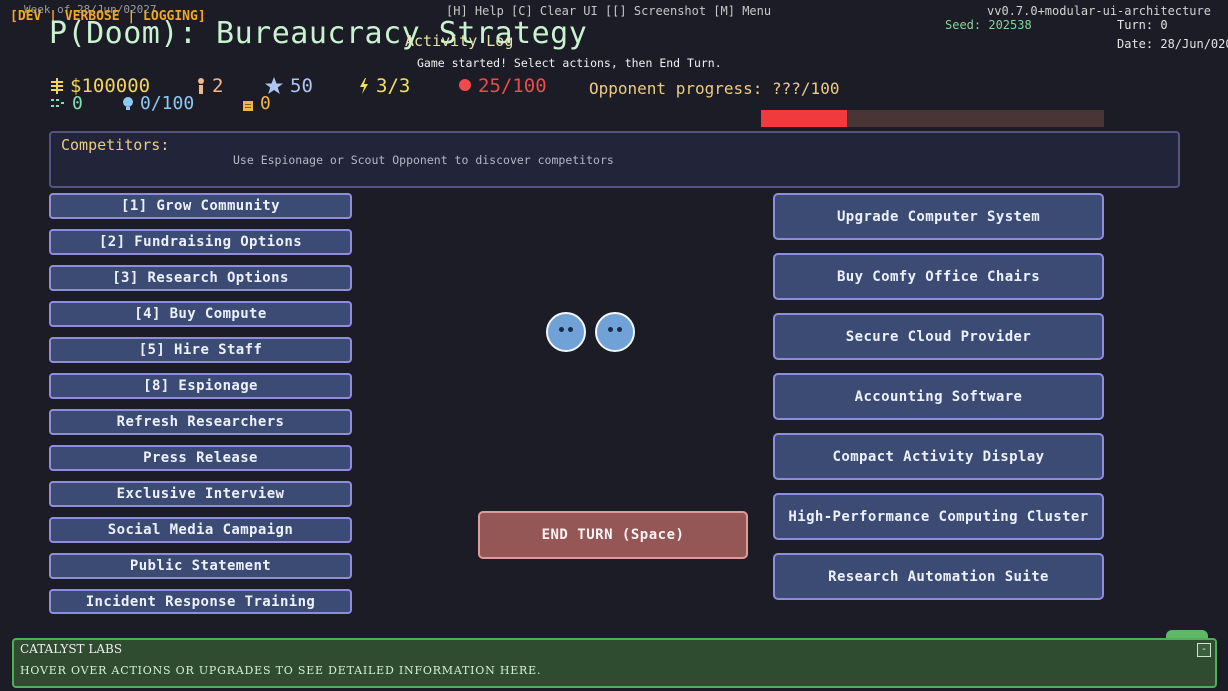 The width and height of the screenshot is (1228, 691). What do you see at coordinates (714, 88) in the screenshot?
I see `opponent-progress-label: Opponent progress: ???/100` at bounding box center [714, 88].